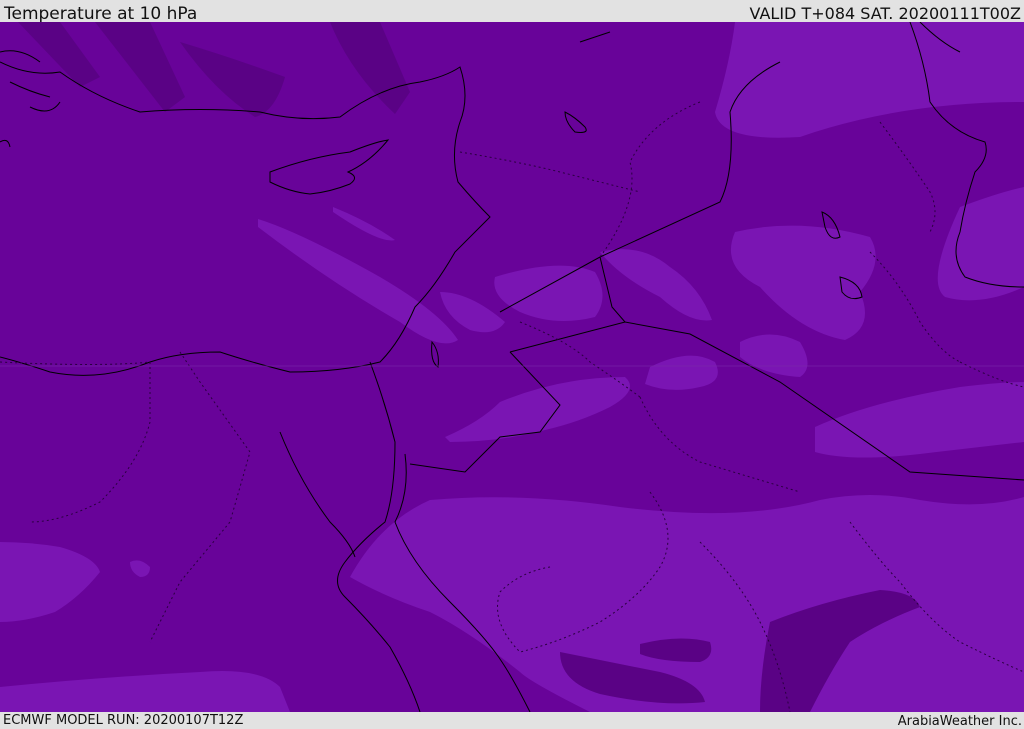 Image resolution: width=1024 pixels, height=729 pixels. What do you see at coordinates (885, 13) in the screenshot?
I see `valid-time: VALID T+084 SAT. 20200111T00Z` at bounding box center [885, 13].